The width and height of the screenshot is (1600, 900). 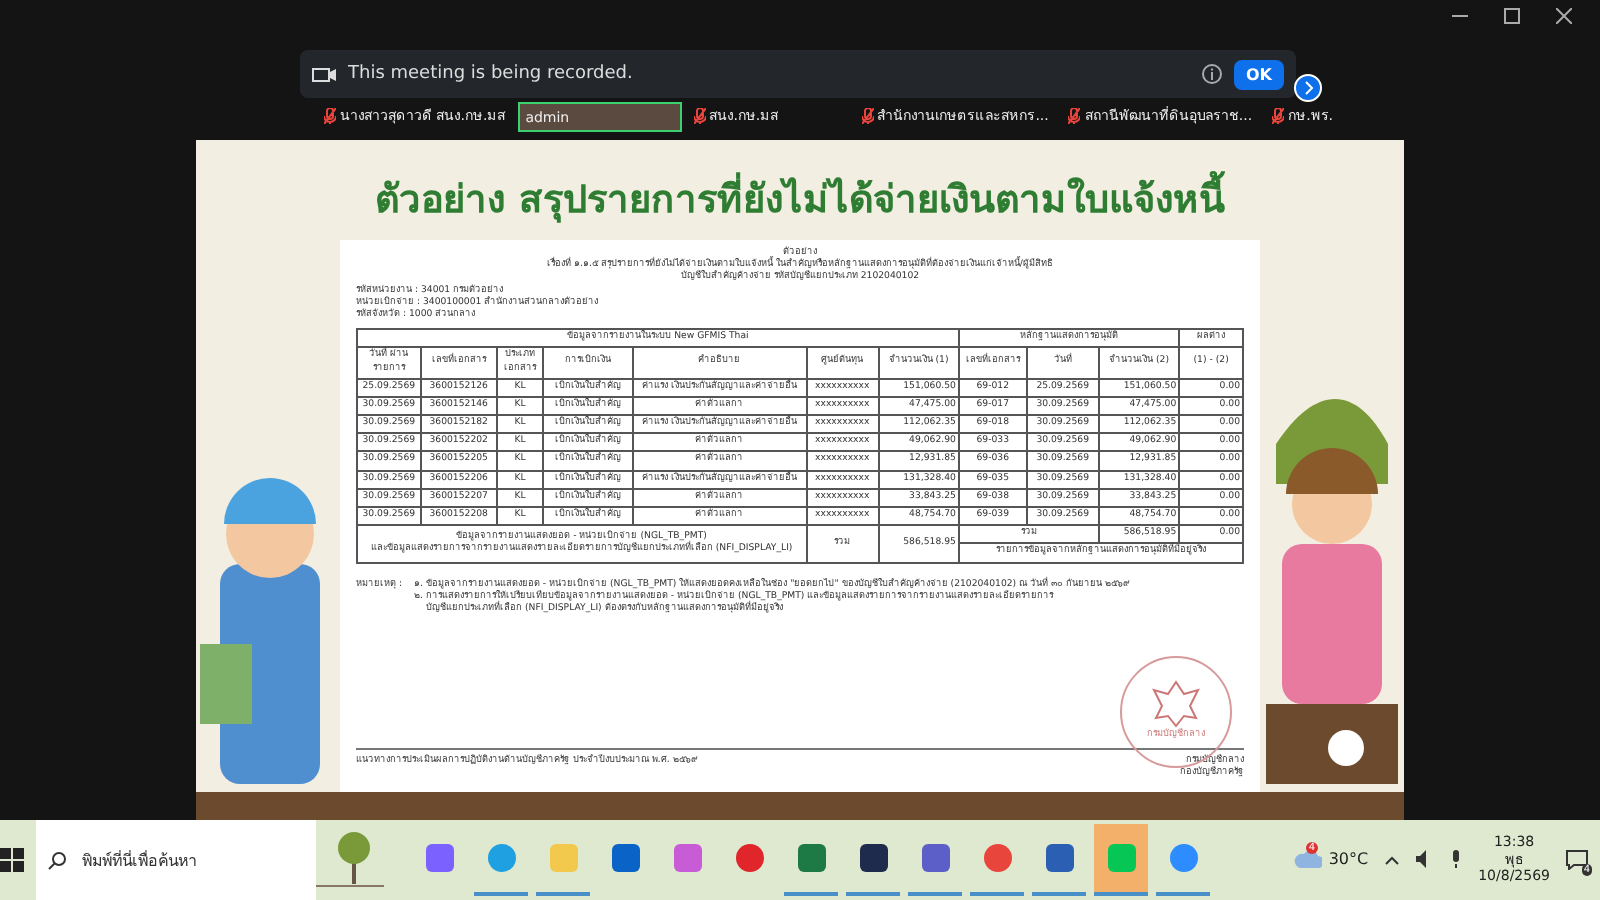 I want to click on windows-start-icon, so click(x=12, y=860).